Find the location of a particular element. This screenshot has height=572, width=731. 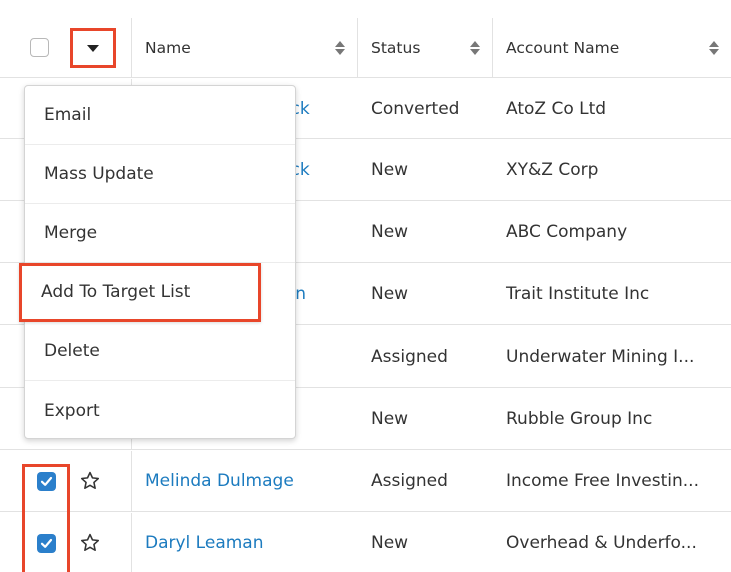

table-header-row: Name Status Account Name is located at coordinates (365, 48).